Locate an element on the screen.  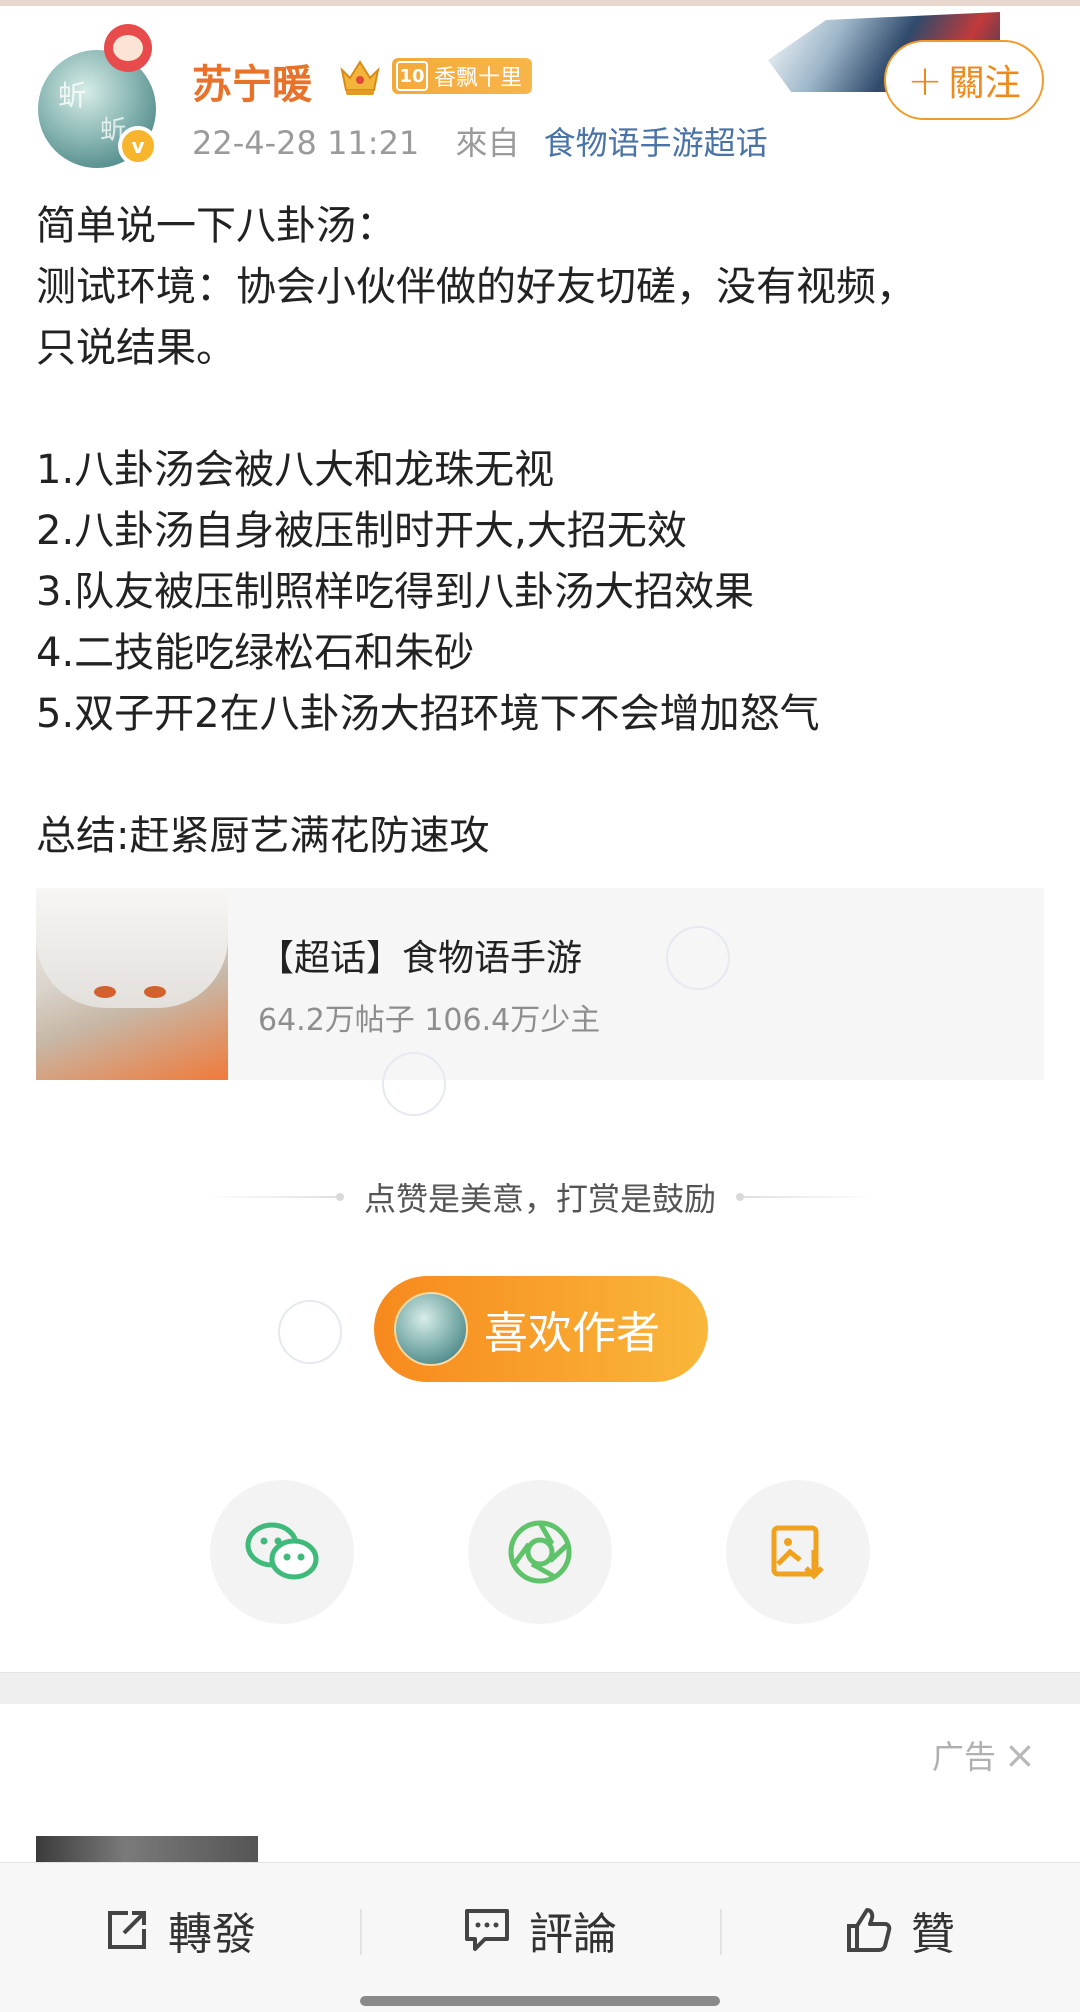
post-meta: 22-4-28 11:21 來自 食物语手游超话 is located at coordinates (480, 141).